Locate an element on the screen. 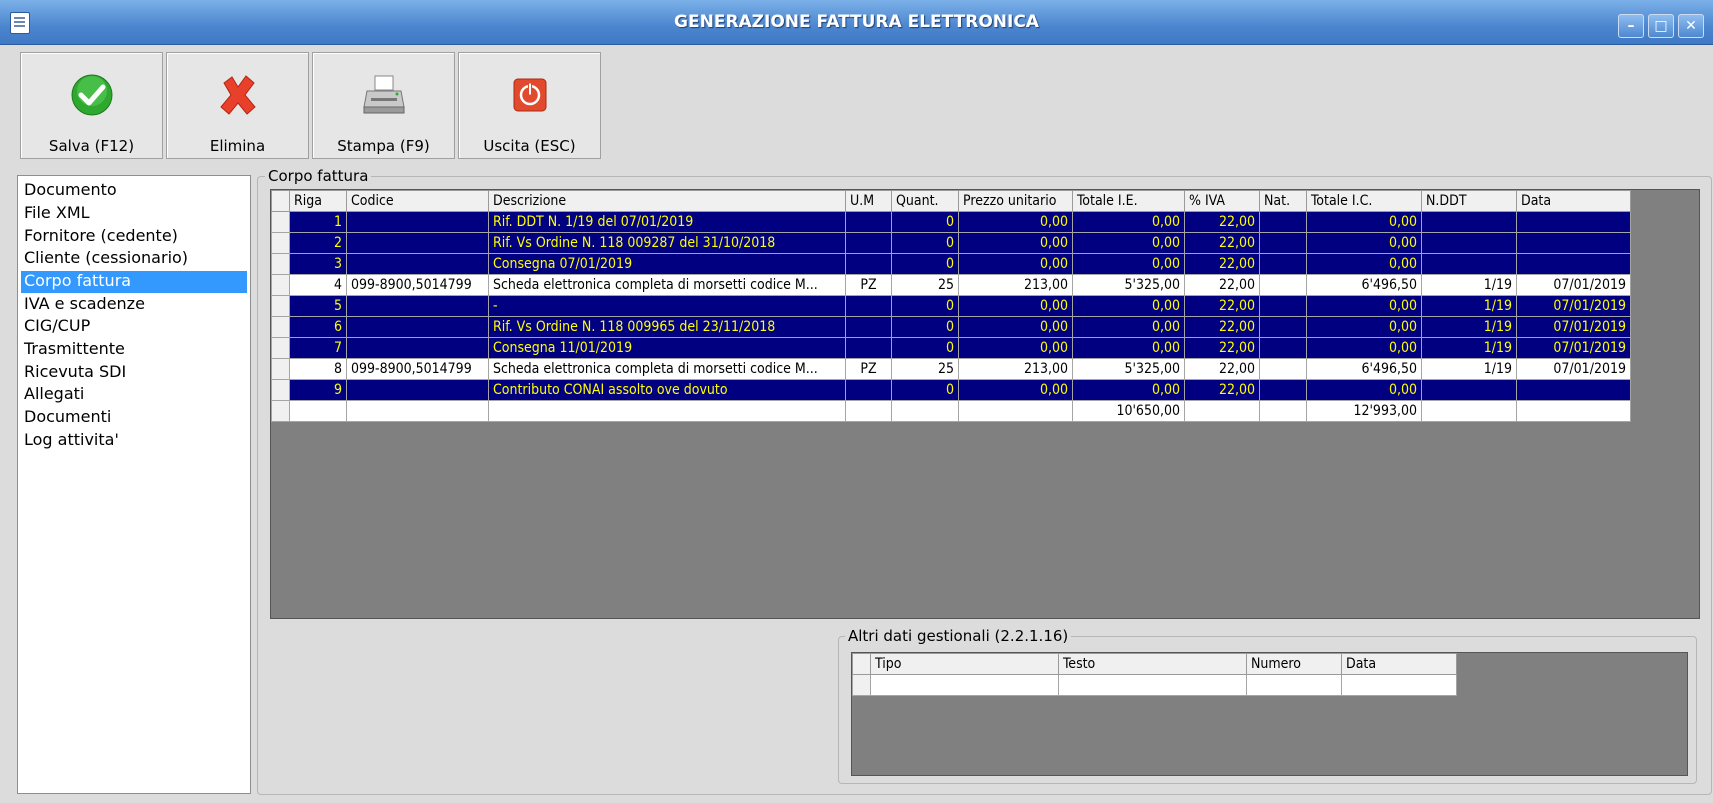 This screenshot has height=803, width=1713. column-header: % IVA is located at coordinates (1222, 201).